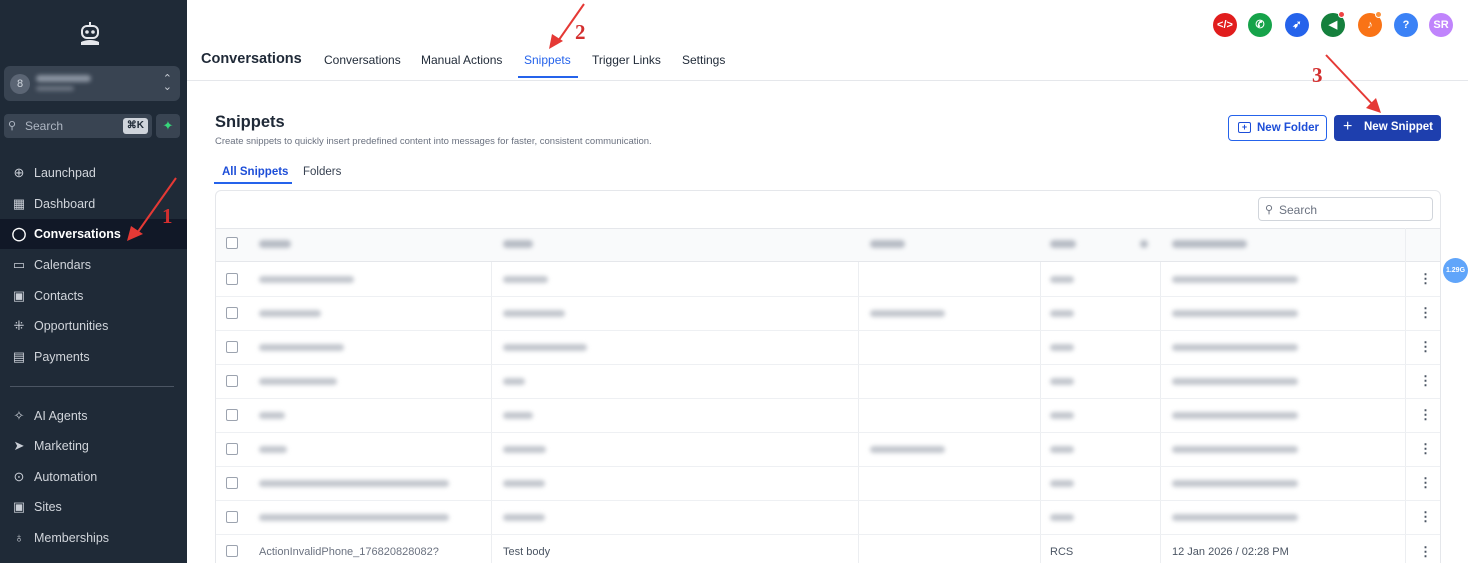 The width and height of the screenshot is (1468, 563). Describe the element at coordinates (1345, 209) in the screenshot. I see `table-search-input: ⚲ Search` at that location.